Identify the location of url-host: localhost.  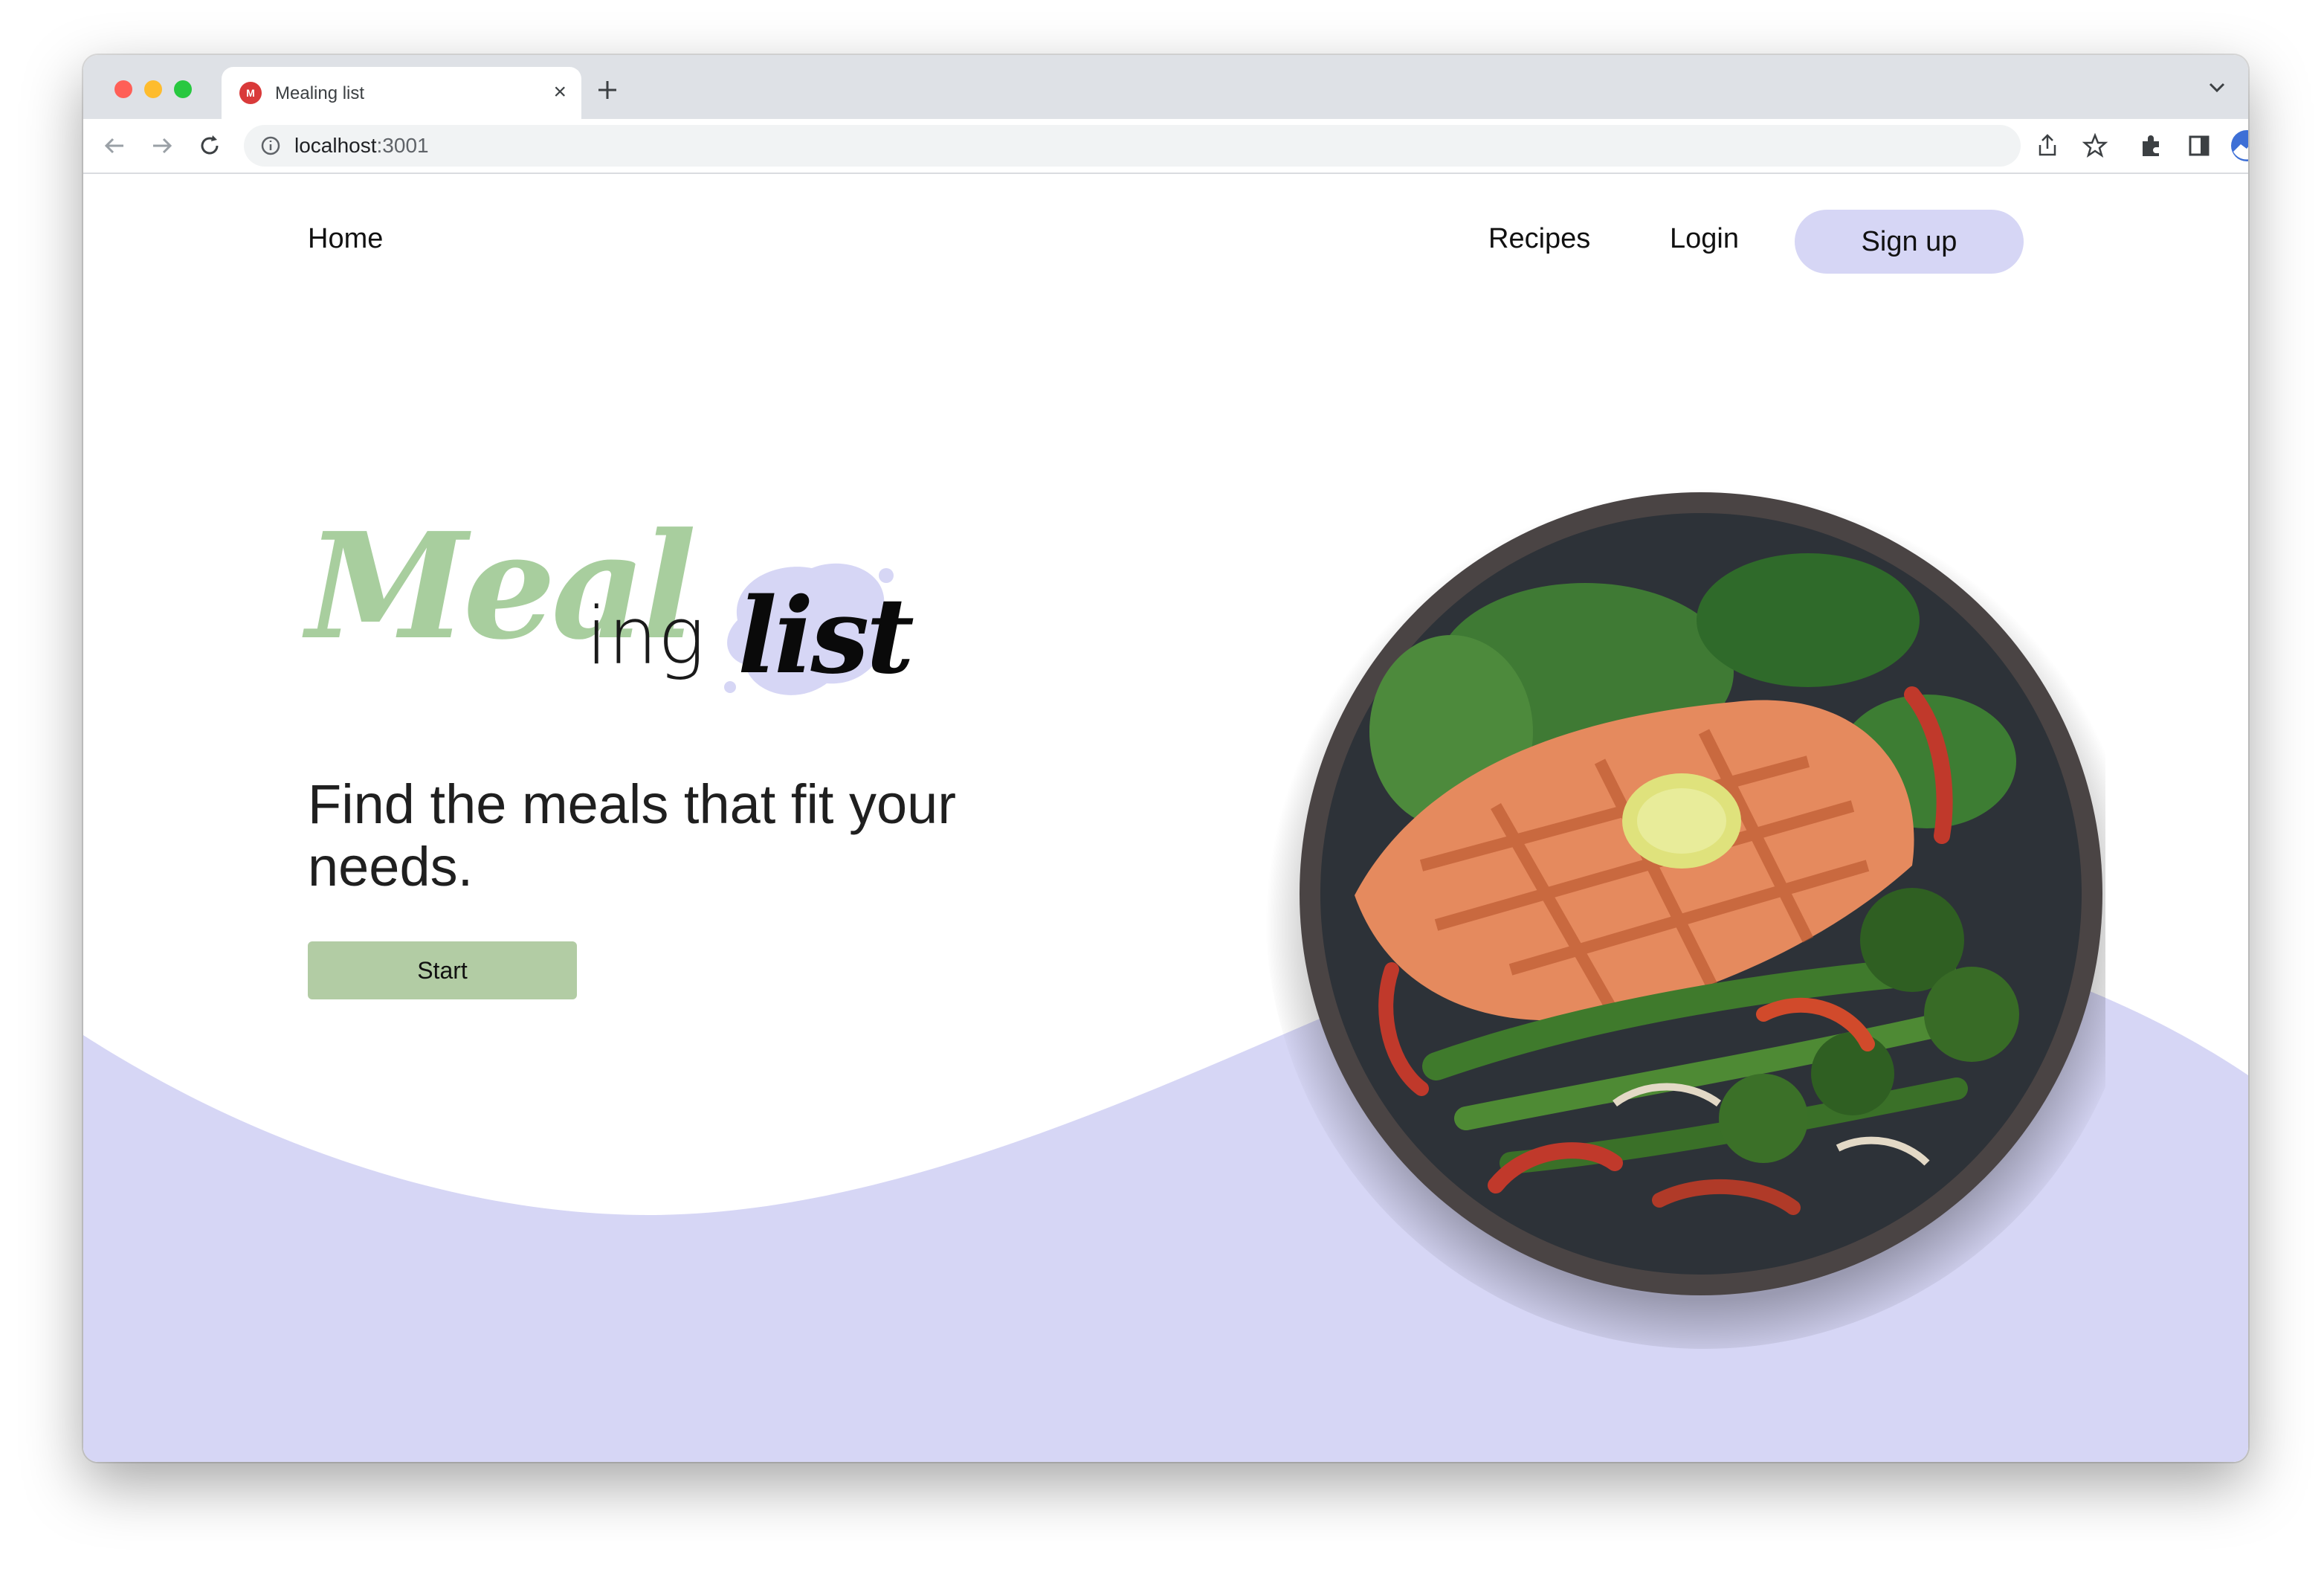
(335, 145).